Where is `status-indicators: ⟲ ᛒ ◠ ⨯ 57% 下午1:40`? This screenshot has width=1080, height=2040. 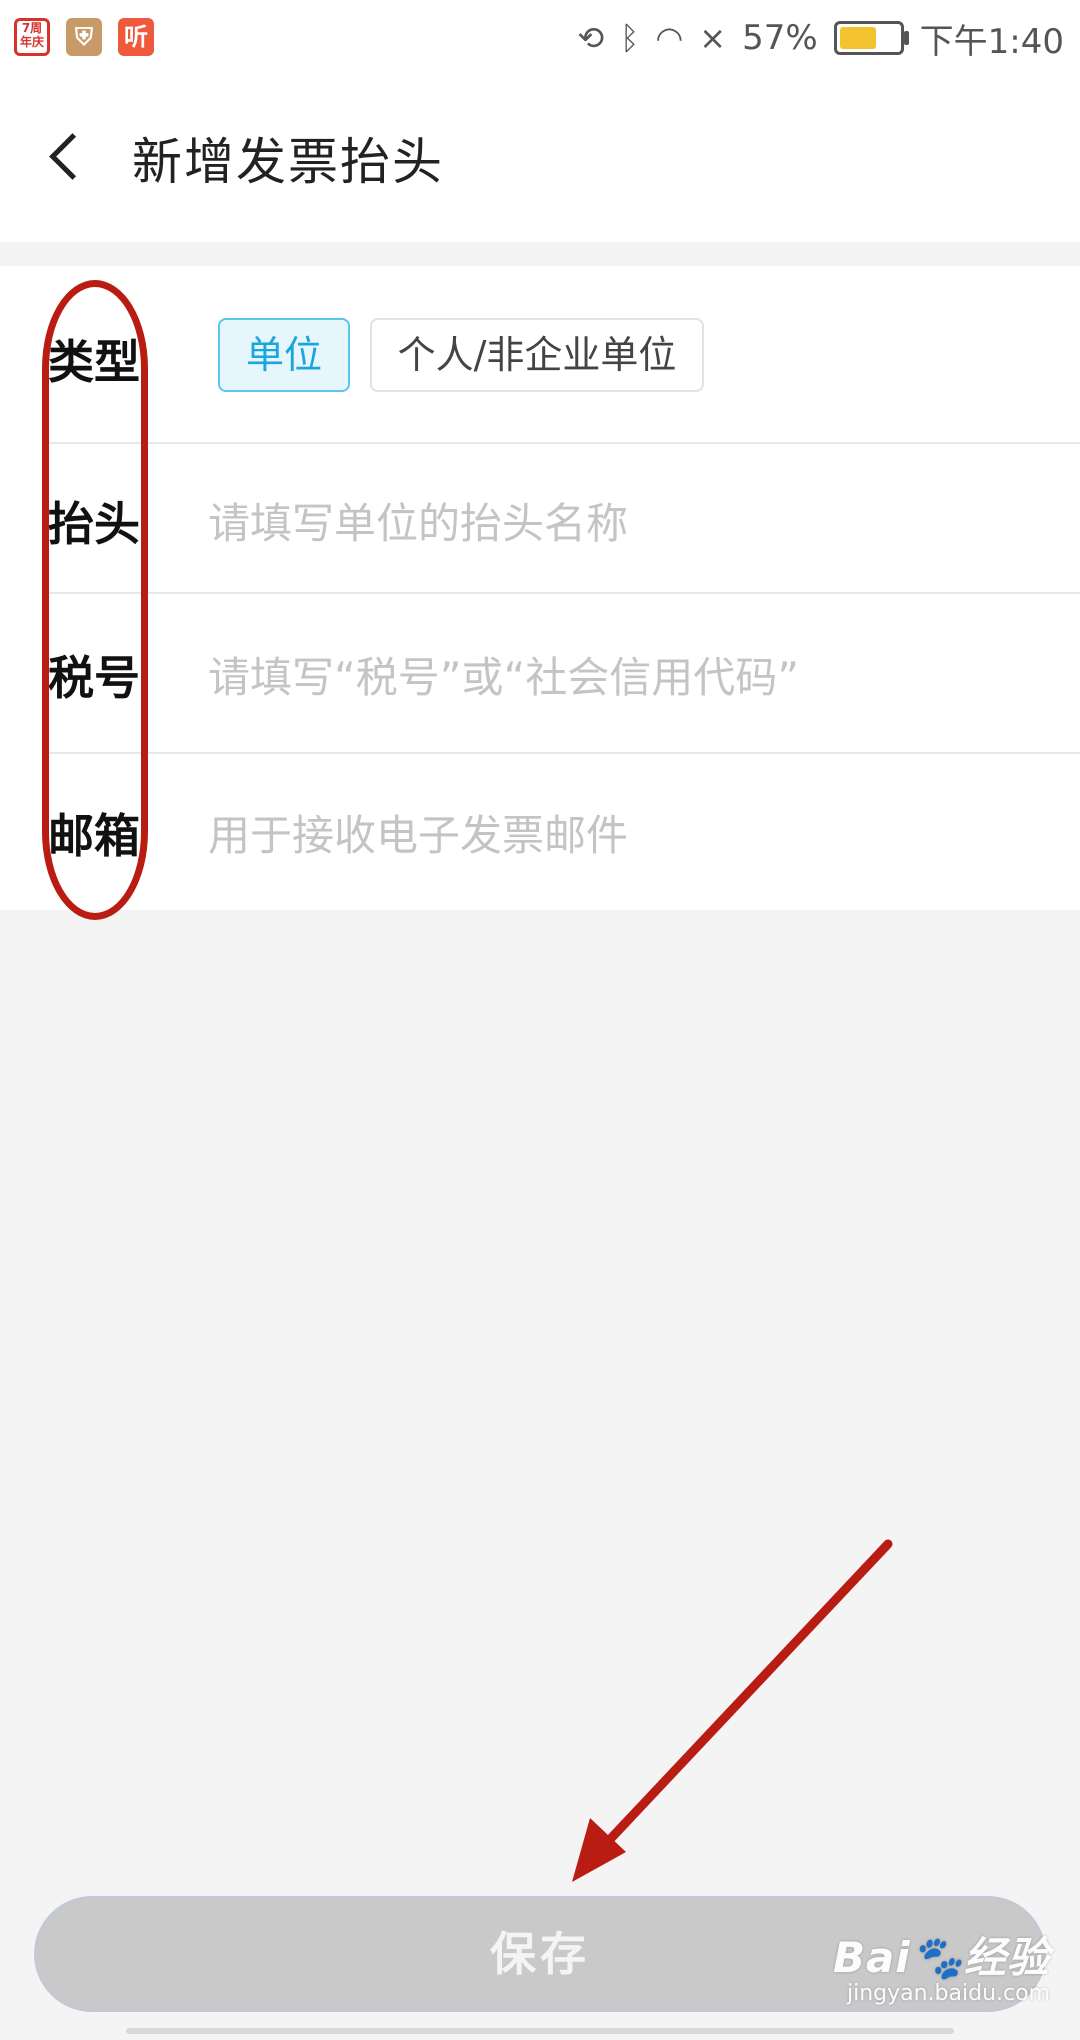 status-indicators: ⟲ ᛒ ◠ ⨯ 57% 下午1:40 is located at coordinates (820, 38).